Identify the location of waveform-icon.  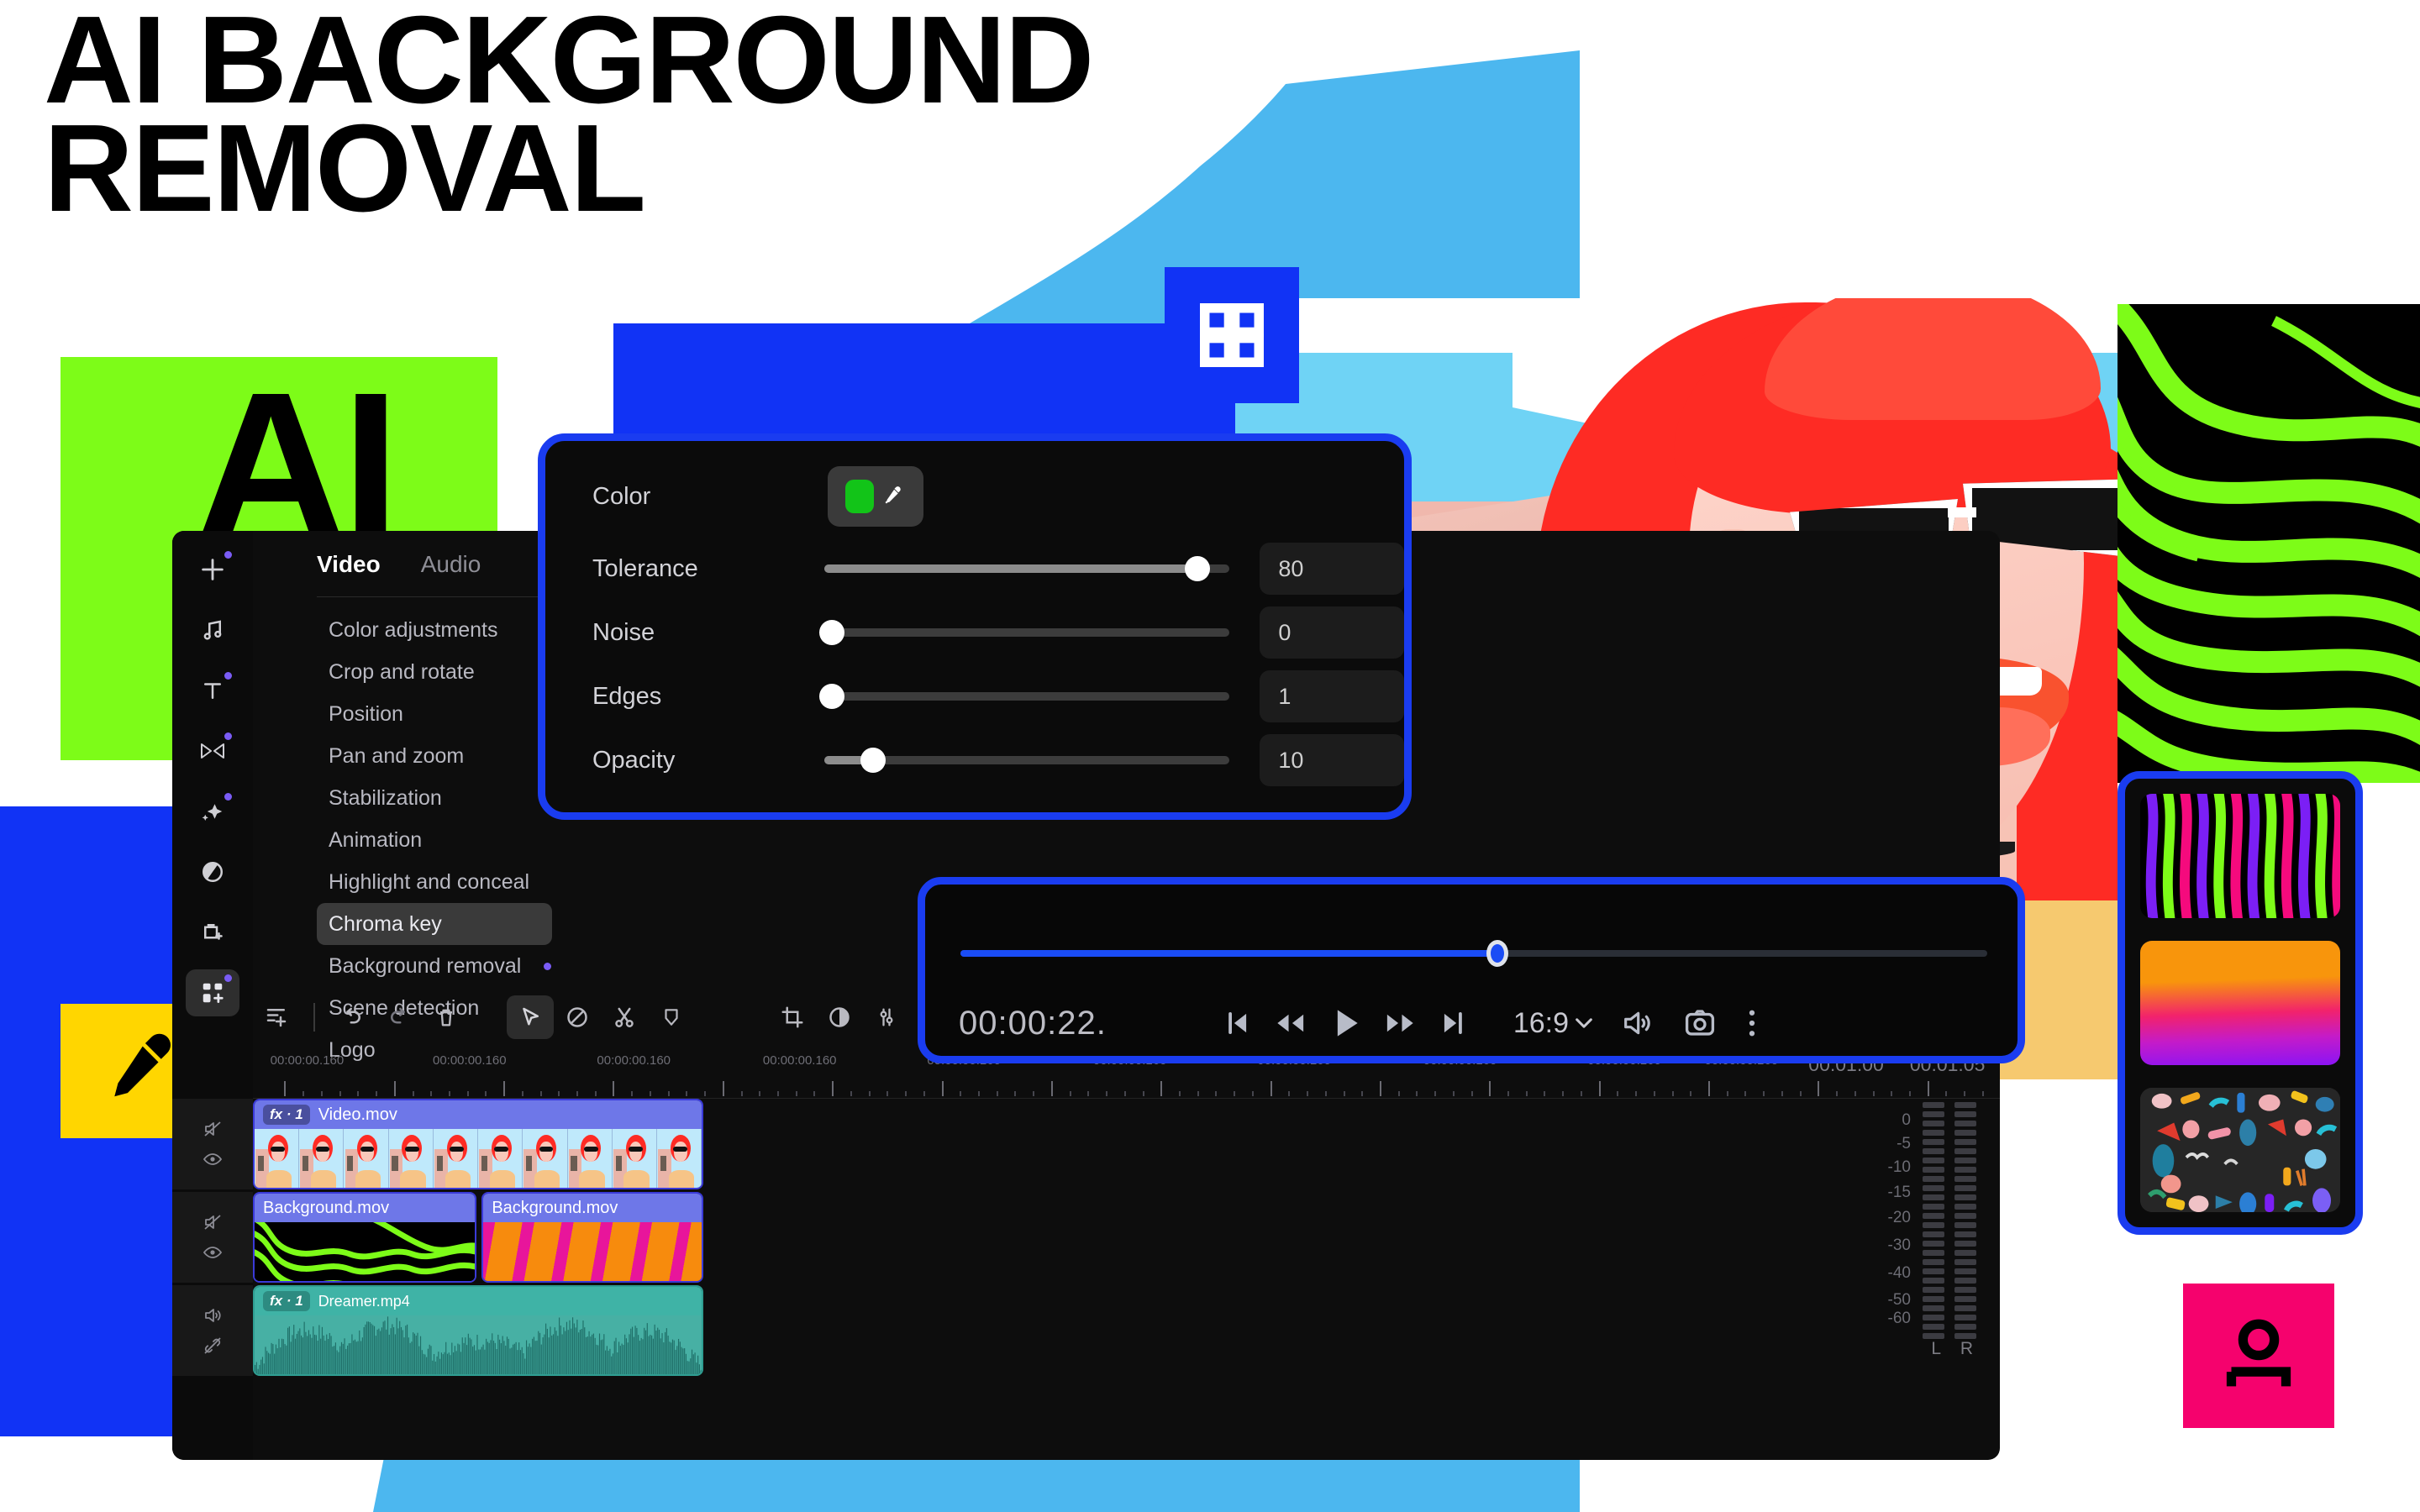
(479, 1345).